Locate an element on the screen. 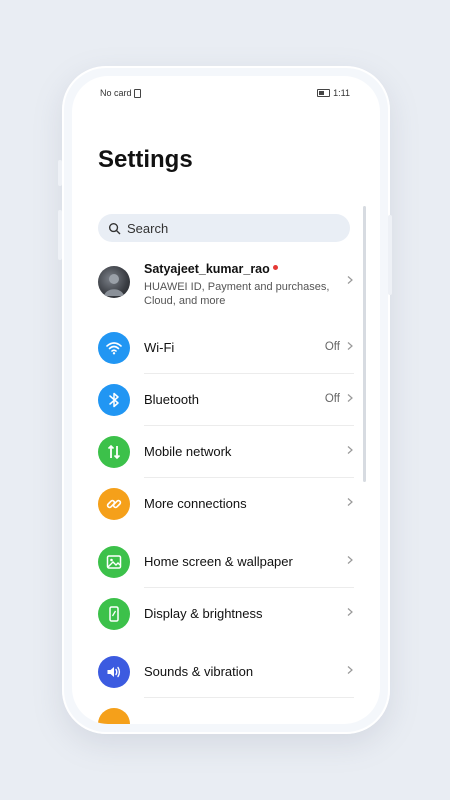 This screenshot has height=800, width=450. settings-item-mobile-network: Mobile network is located at coordinates (226, 452).